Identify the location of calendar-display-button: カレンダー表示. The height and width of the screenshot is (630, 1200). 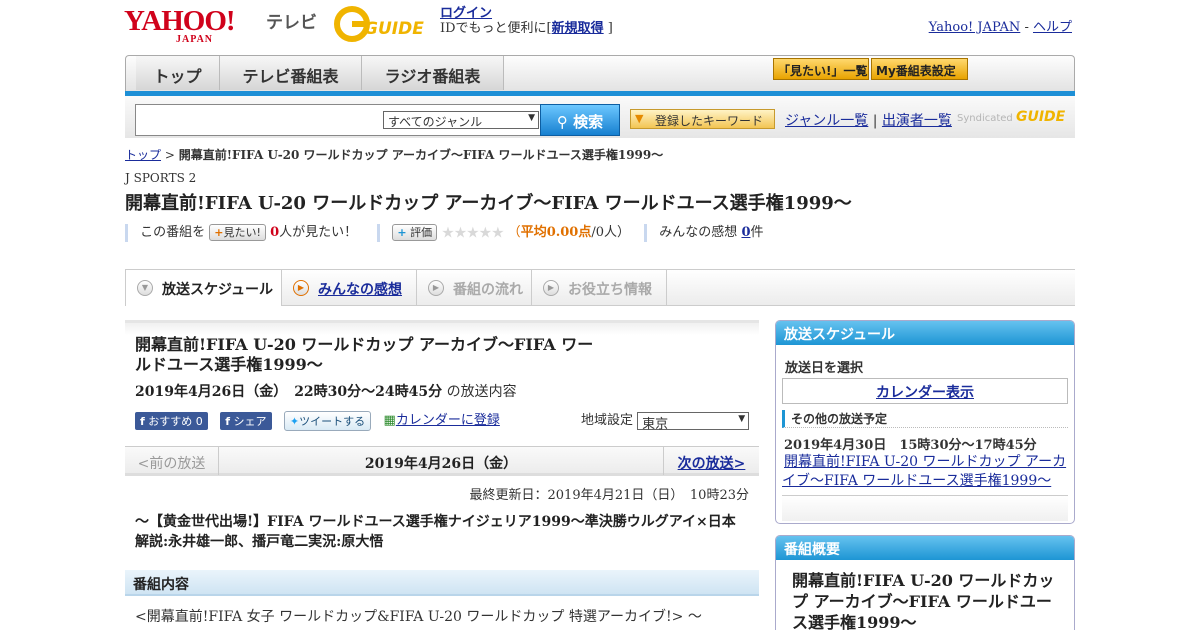
(925, 391).